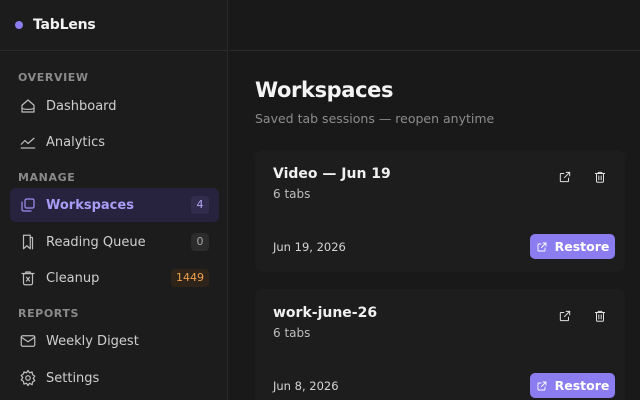  I want to click on page-subtitle: Saved tab sessions — reopen anytime, so click(375, 118).